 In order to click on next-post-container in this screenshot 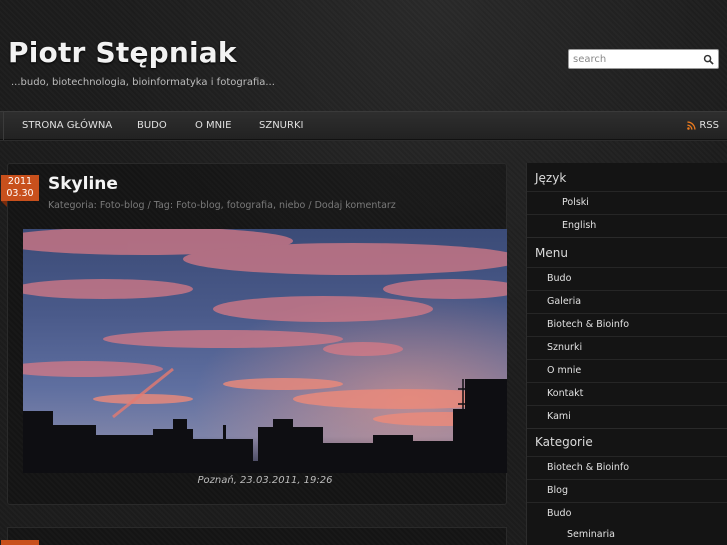, I will do `click(257, 536)`.